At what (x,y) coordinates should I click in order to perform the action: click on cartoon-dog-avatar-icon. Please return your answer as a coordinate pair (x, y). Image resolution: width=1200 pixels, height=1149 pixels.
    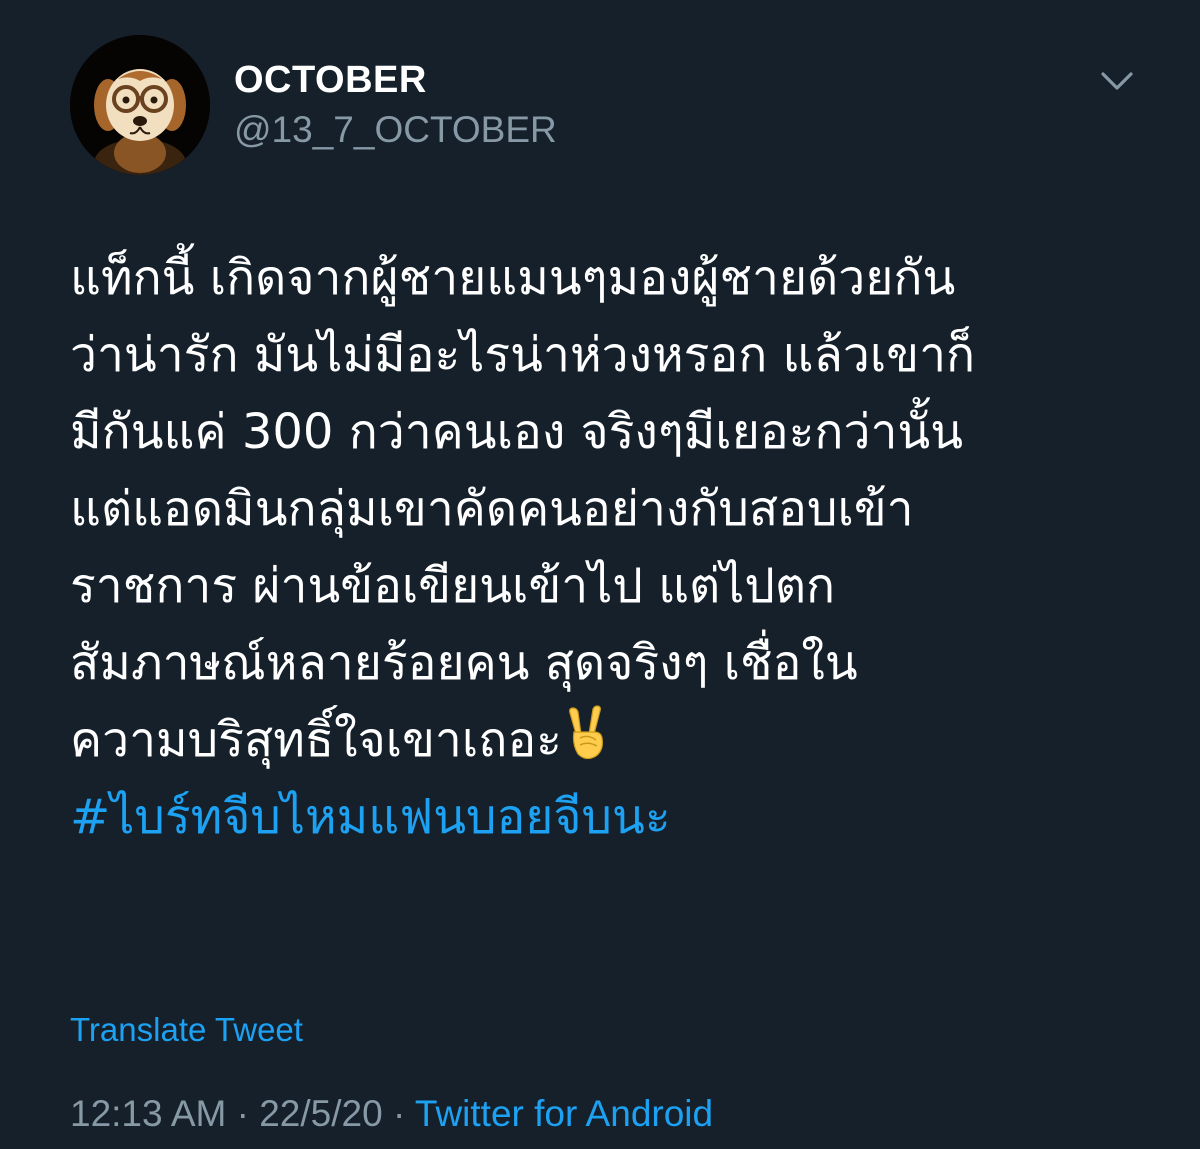
    Looking at the image, I should click on (140, 105).